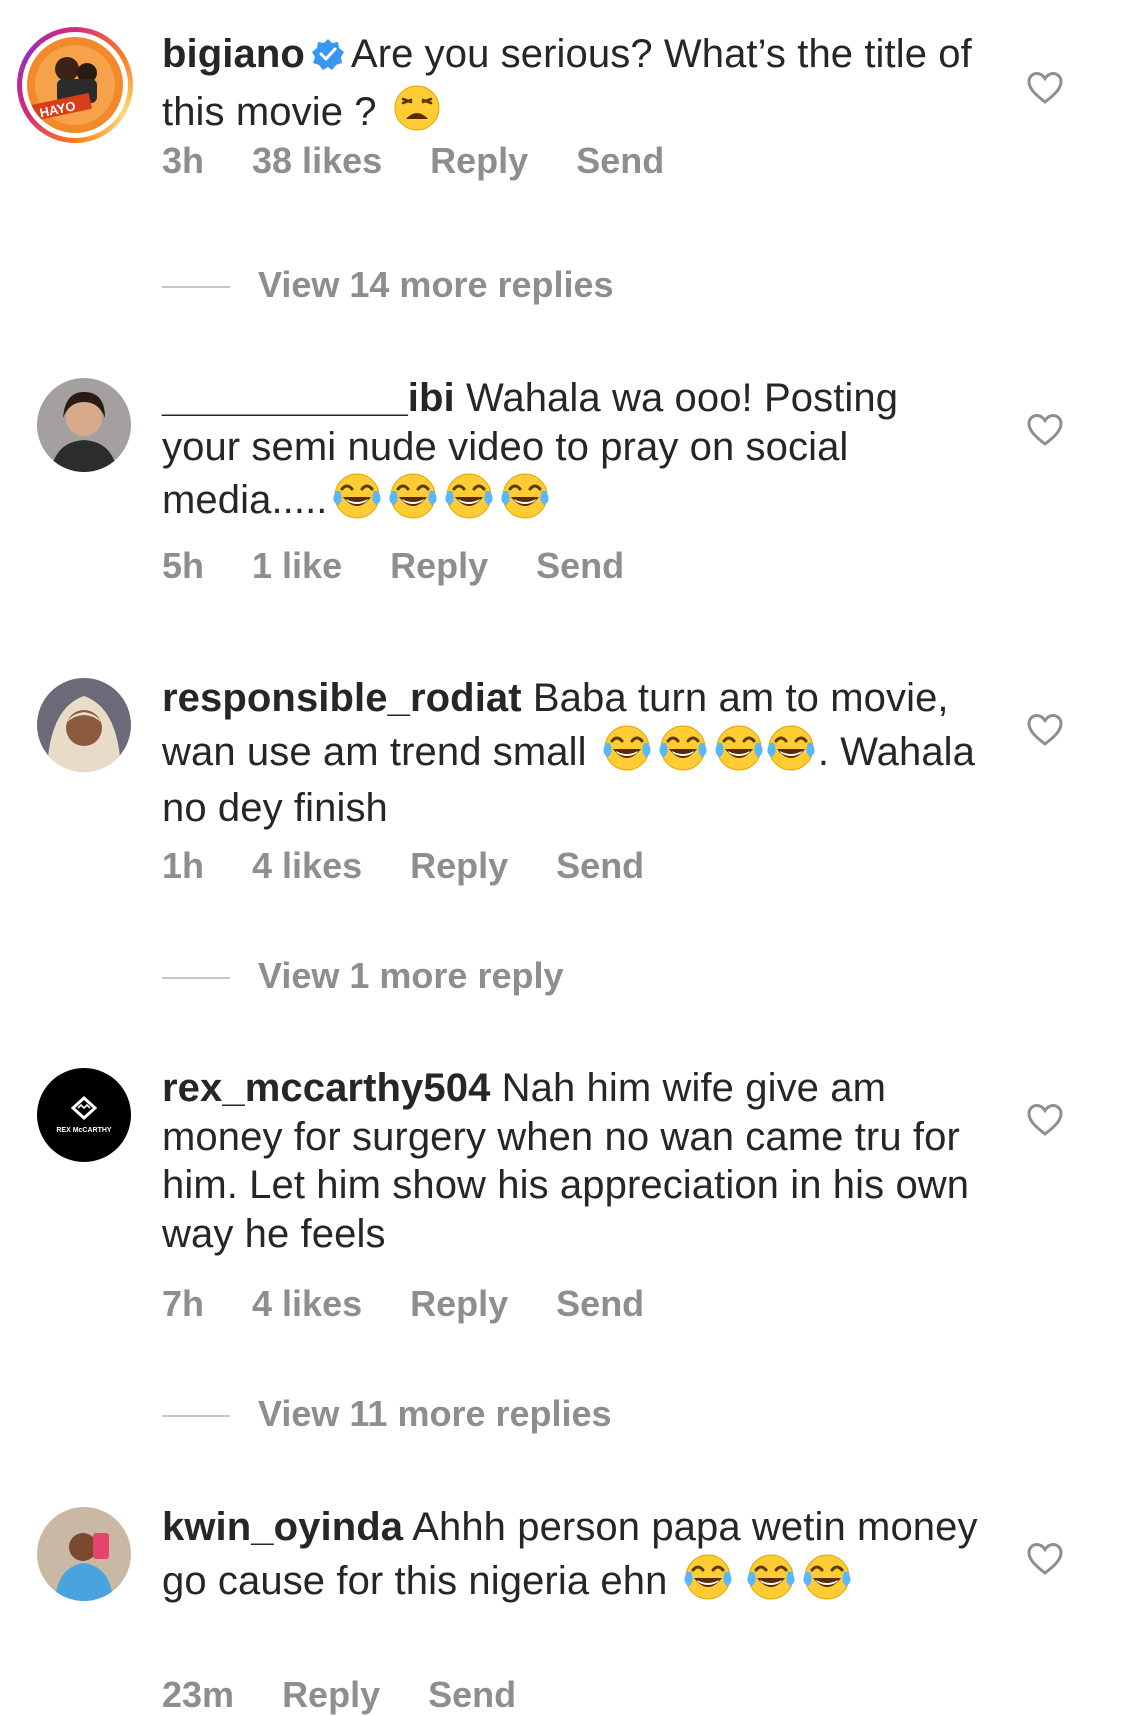 This screenshot has height=1716, width=1125. I want to click on comment-username: rex_mccarthy504, so click(326, 1088).